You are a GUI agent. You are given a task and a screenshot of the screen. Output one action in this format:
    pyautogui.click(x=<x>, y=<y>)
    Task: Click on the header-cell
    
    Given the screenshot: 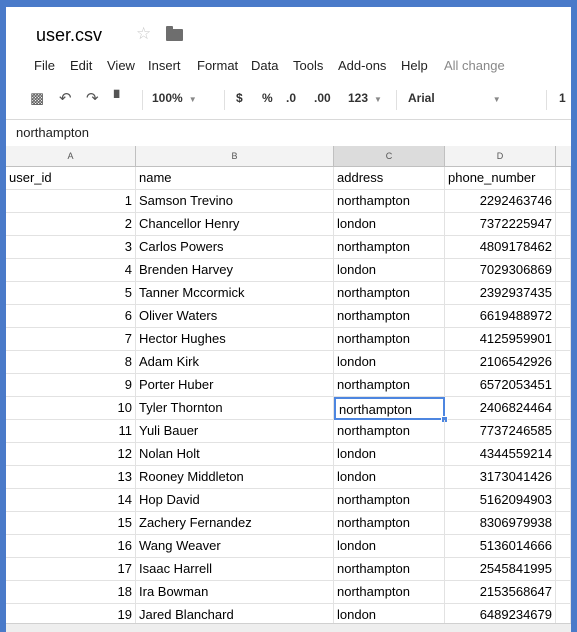 What is the action you would take?
    pyautogui.click(x=563, y=178)
    